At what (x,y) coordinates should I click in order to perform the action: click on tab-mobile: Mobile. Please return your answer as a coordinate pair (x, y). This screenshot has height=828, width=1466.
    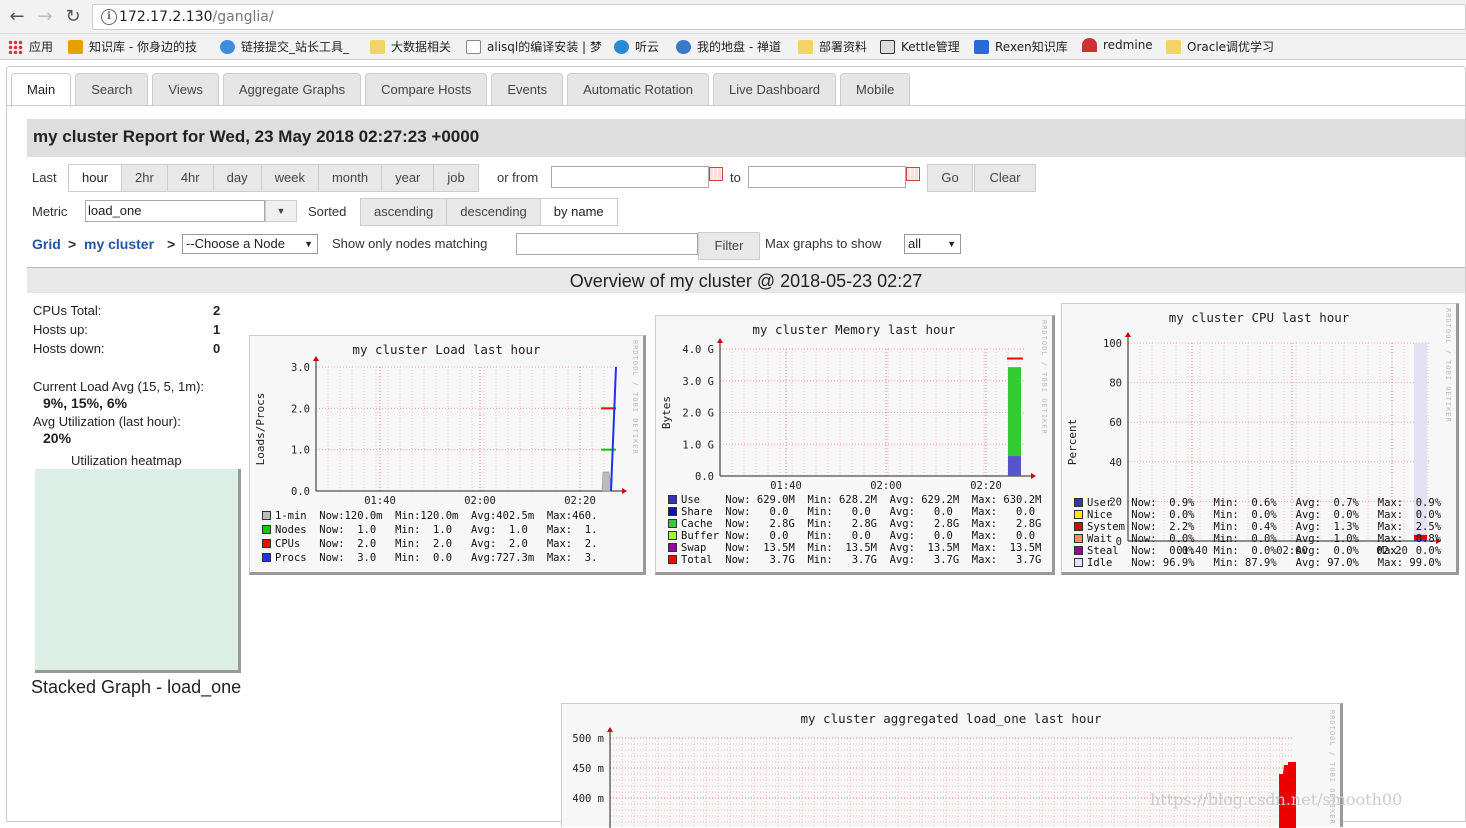
    Looking at the image, I should click on (875, 89).